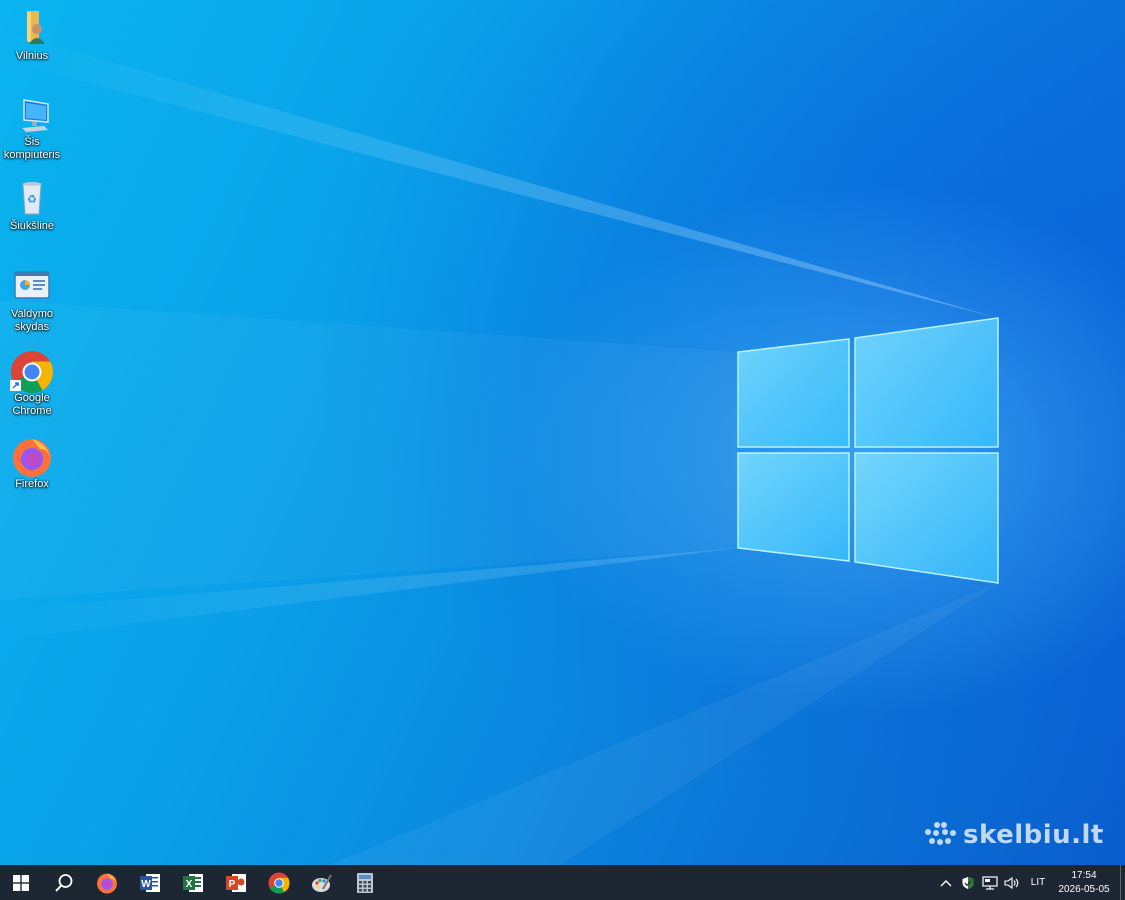 Image resolution: width=1125 pixels, height=900 pixels. I want to click on taskbar-calculator, so click(364, 882).